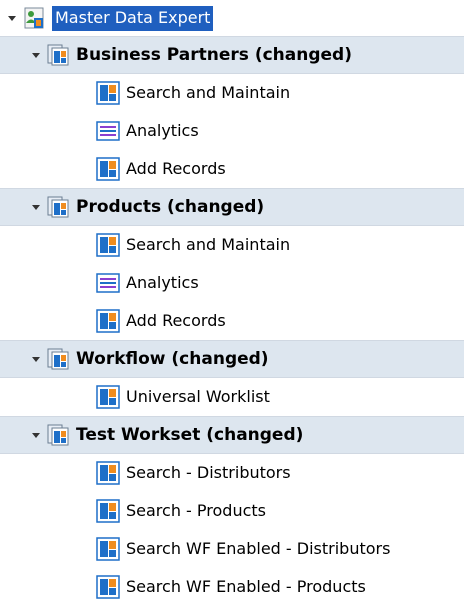 The width and height of the screenshot is (464, 612). I want to click on iview-label: Search WF Enabled - Products, so click(246, 586).